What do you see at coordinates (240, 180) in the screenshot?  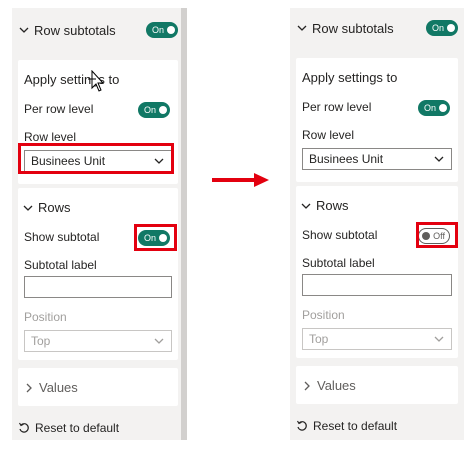 I see `arrow-right-icon` at bounding box center [240, 180].